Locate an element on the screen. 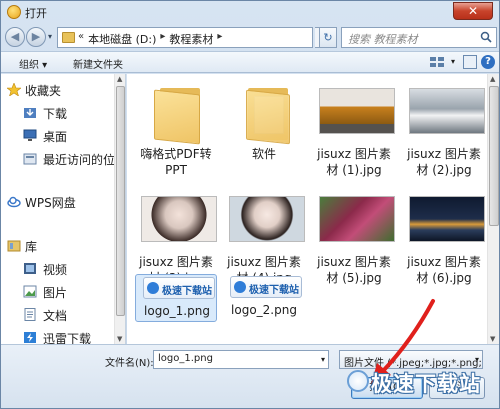 The image size is (500, 409). thunder-icon is located at coordinates (30, 337).